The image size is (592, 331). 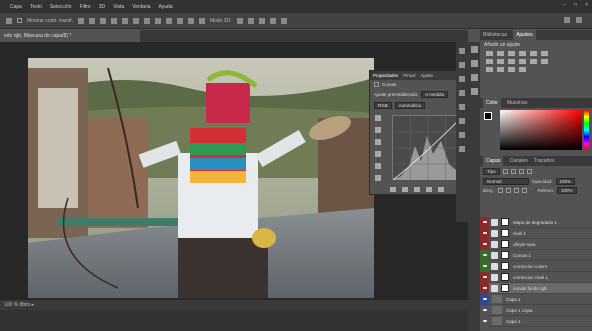 What do you see at coordinates (524, 190) in the screenshot?
I see `lock-all-icon` at bounding box center [524, 190].